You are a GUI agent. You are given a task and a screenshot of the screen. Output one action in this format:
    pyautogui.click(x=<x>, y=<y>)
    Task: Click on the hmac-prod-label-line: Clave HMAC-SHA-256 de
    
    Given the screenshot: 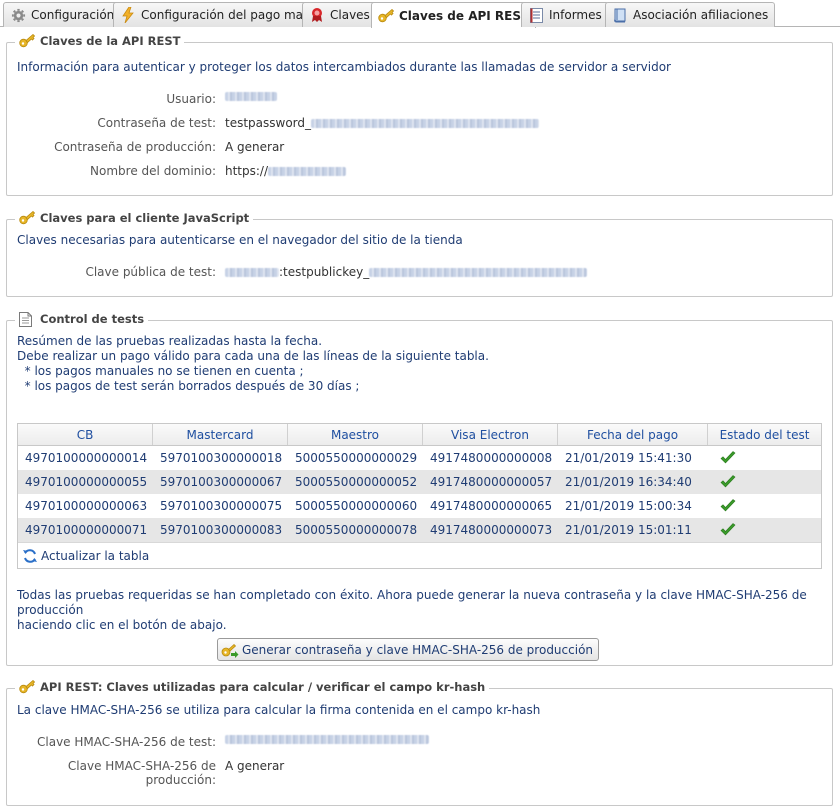 What is the action you would take?
    pyautogui.click(x=141, y=766)
    